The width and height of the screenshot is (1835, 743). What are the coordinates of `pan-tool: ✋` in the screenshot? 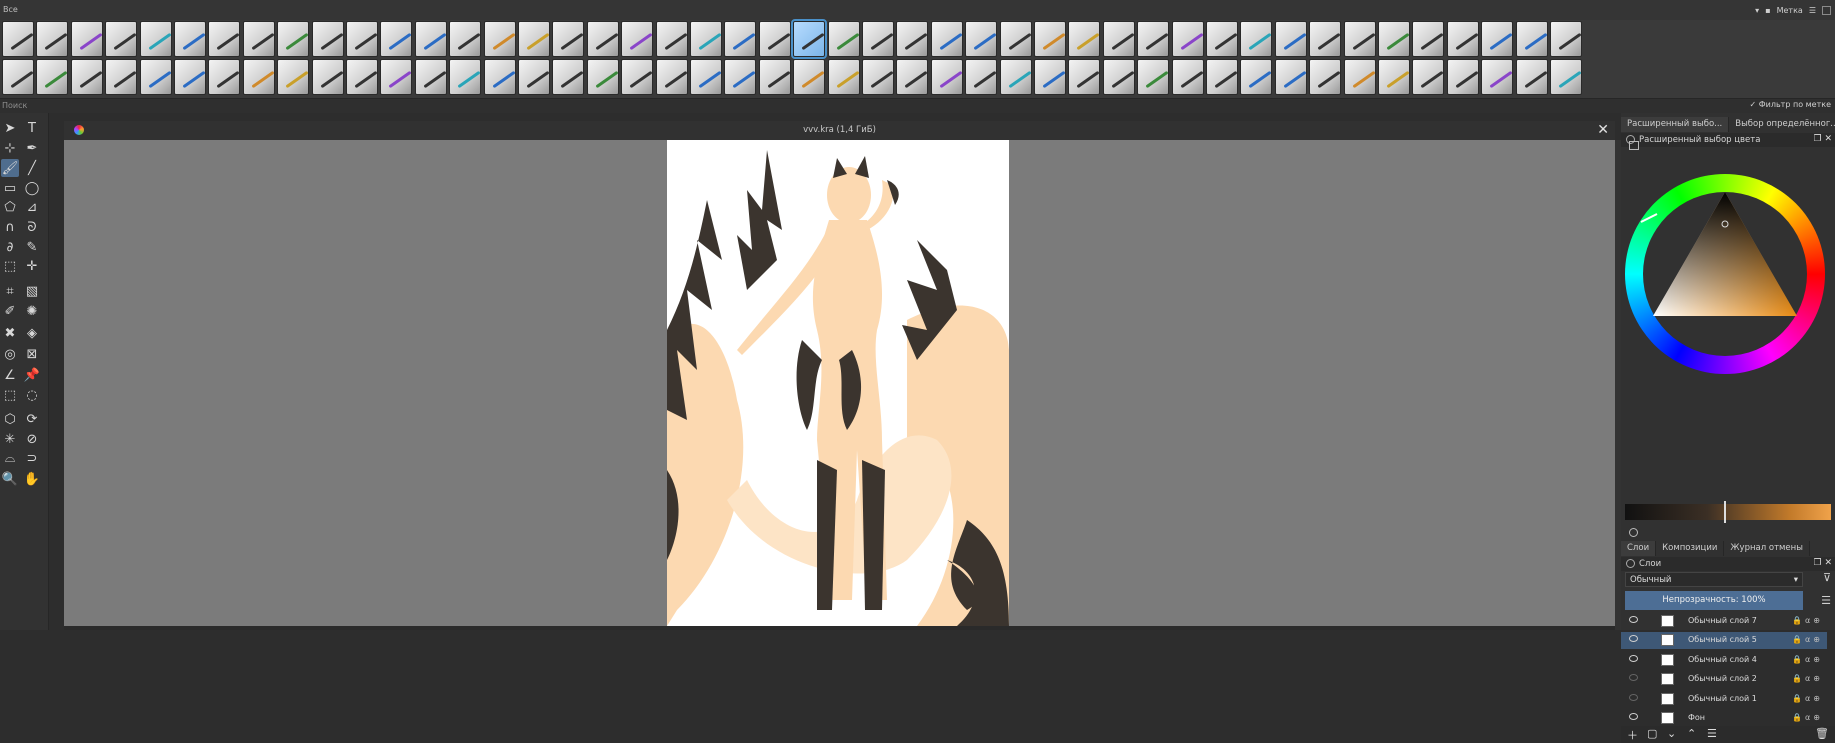 It's located at (32, 479).